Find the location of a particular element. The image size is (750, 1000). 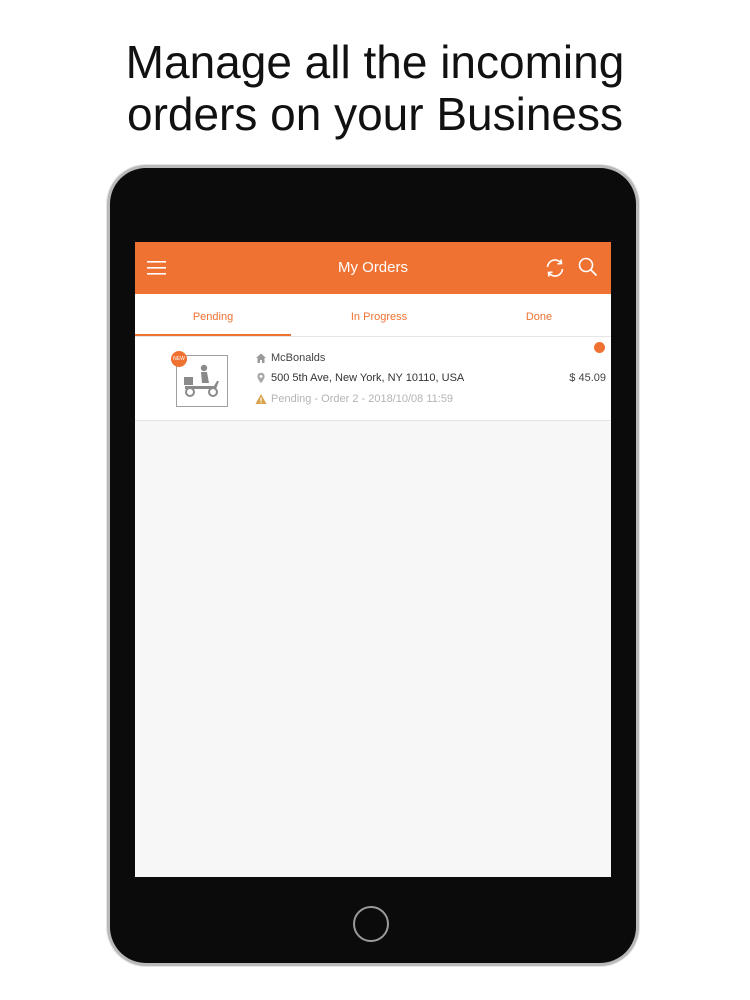

order-tabs: Pending In Progress Done is located at coordinates (373, 315).